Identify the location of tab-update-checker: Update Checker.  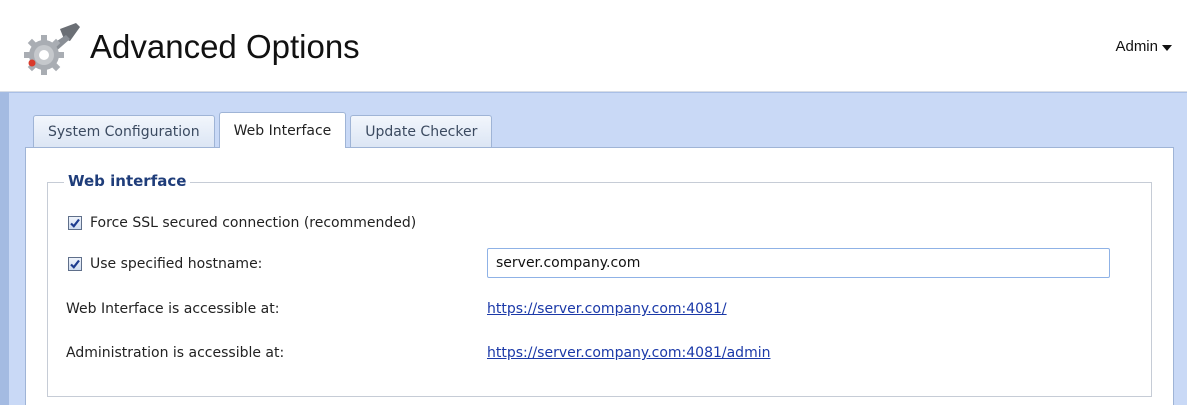
(421, 131).